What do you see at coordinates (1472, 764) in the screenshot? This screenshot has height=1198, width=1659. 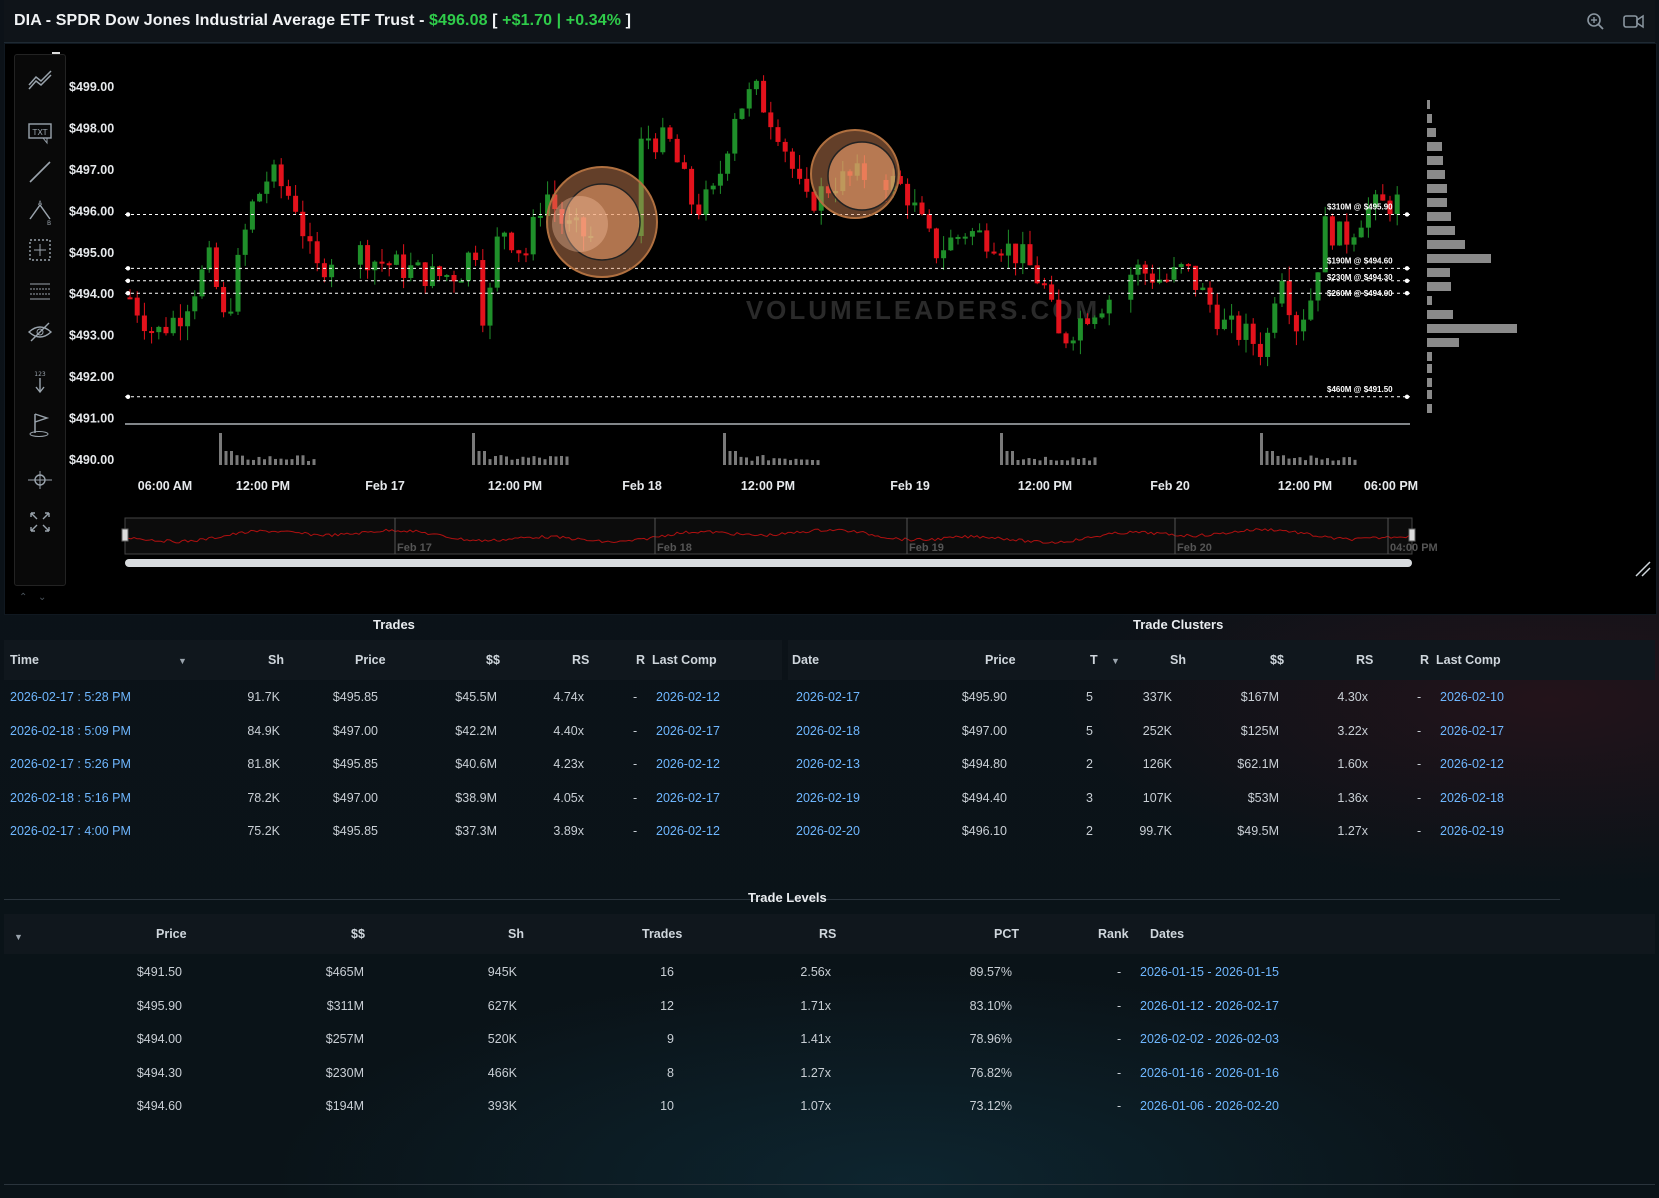 I see `cluster-last-comp-link: 2026-02-12` at bounding box center [1472, 764].